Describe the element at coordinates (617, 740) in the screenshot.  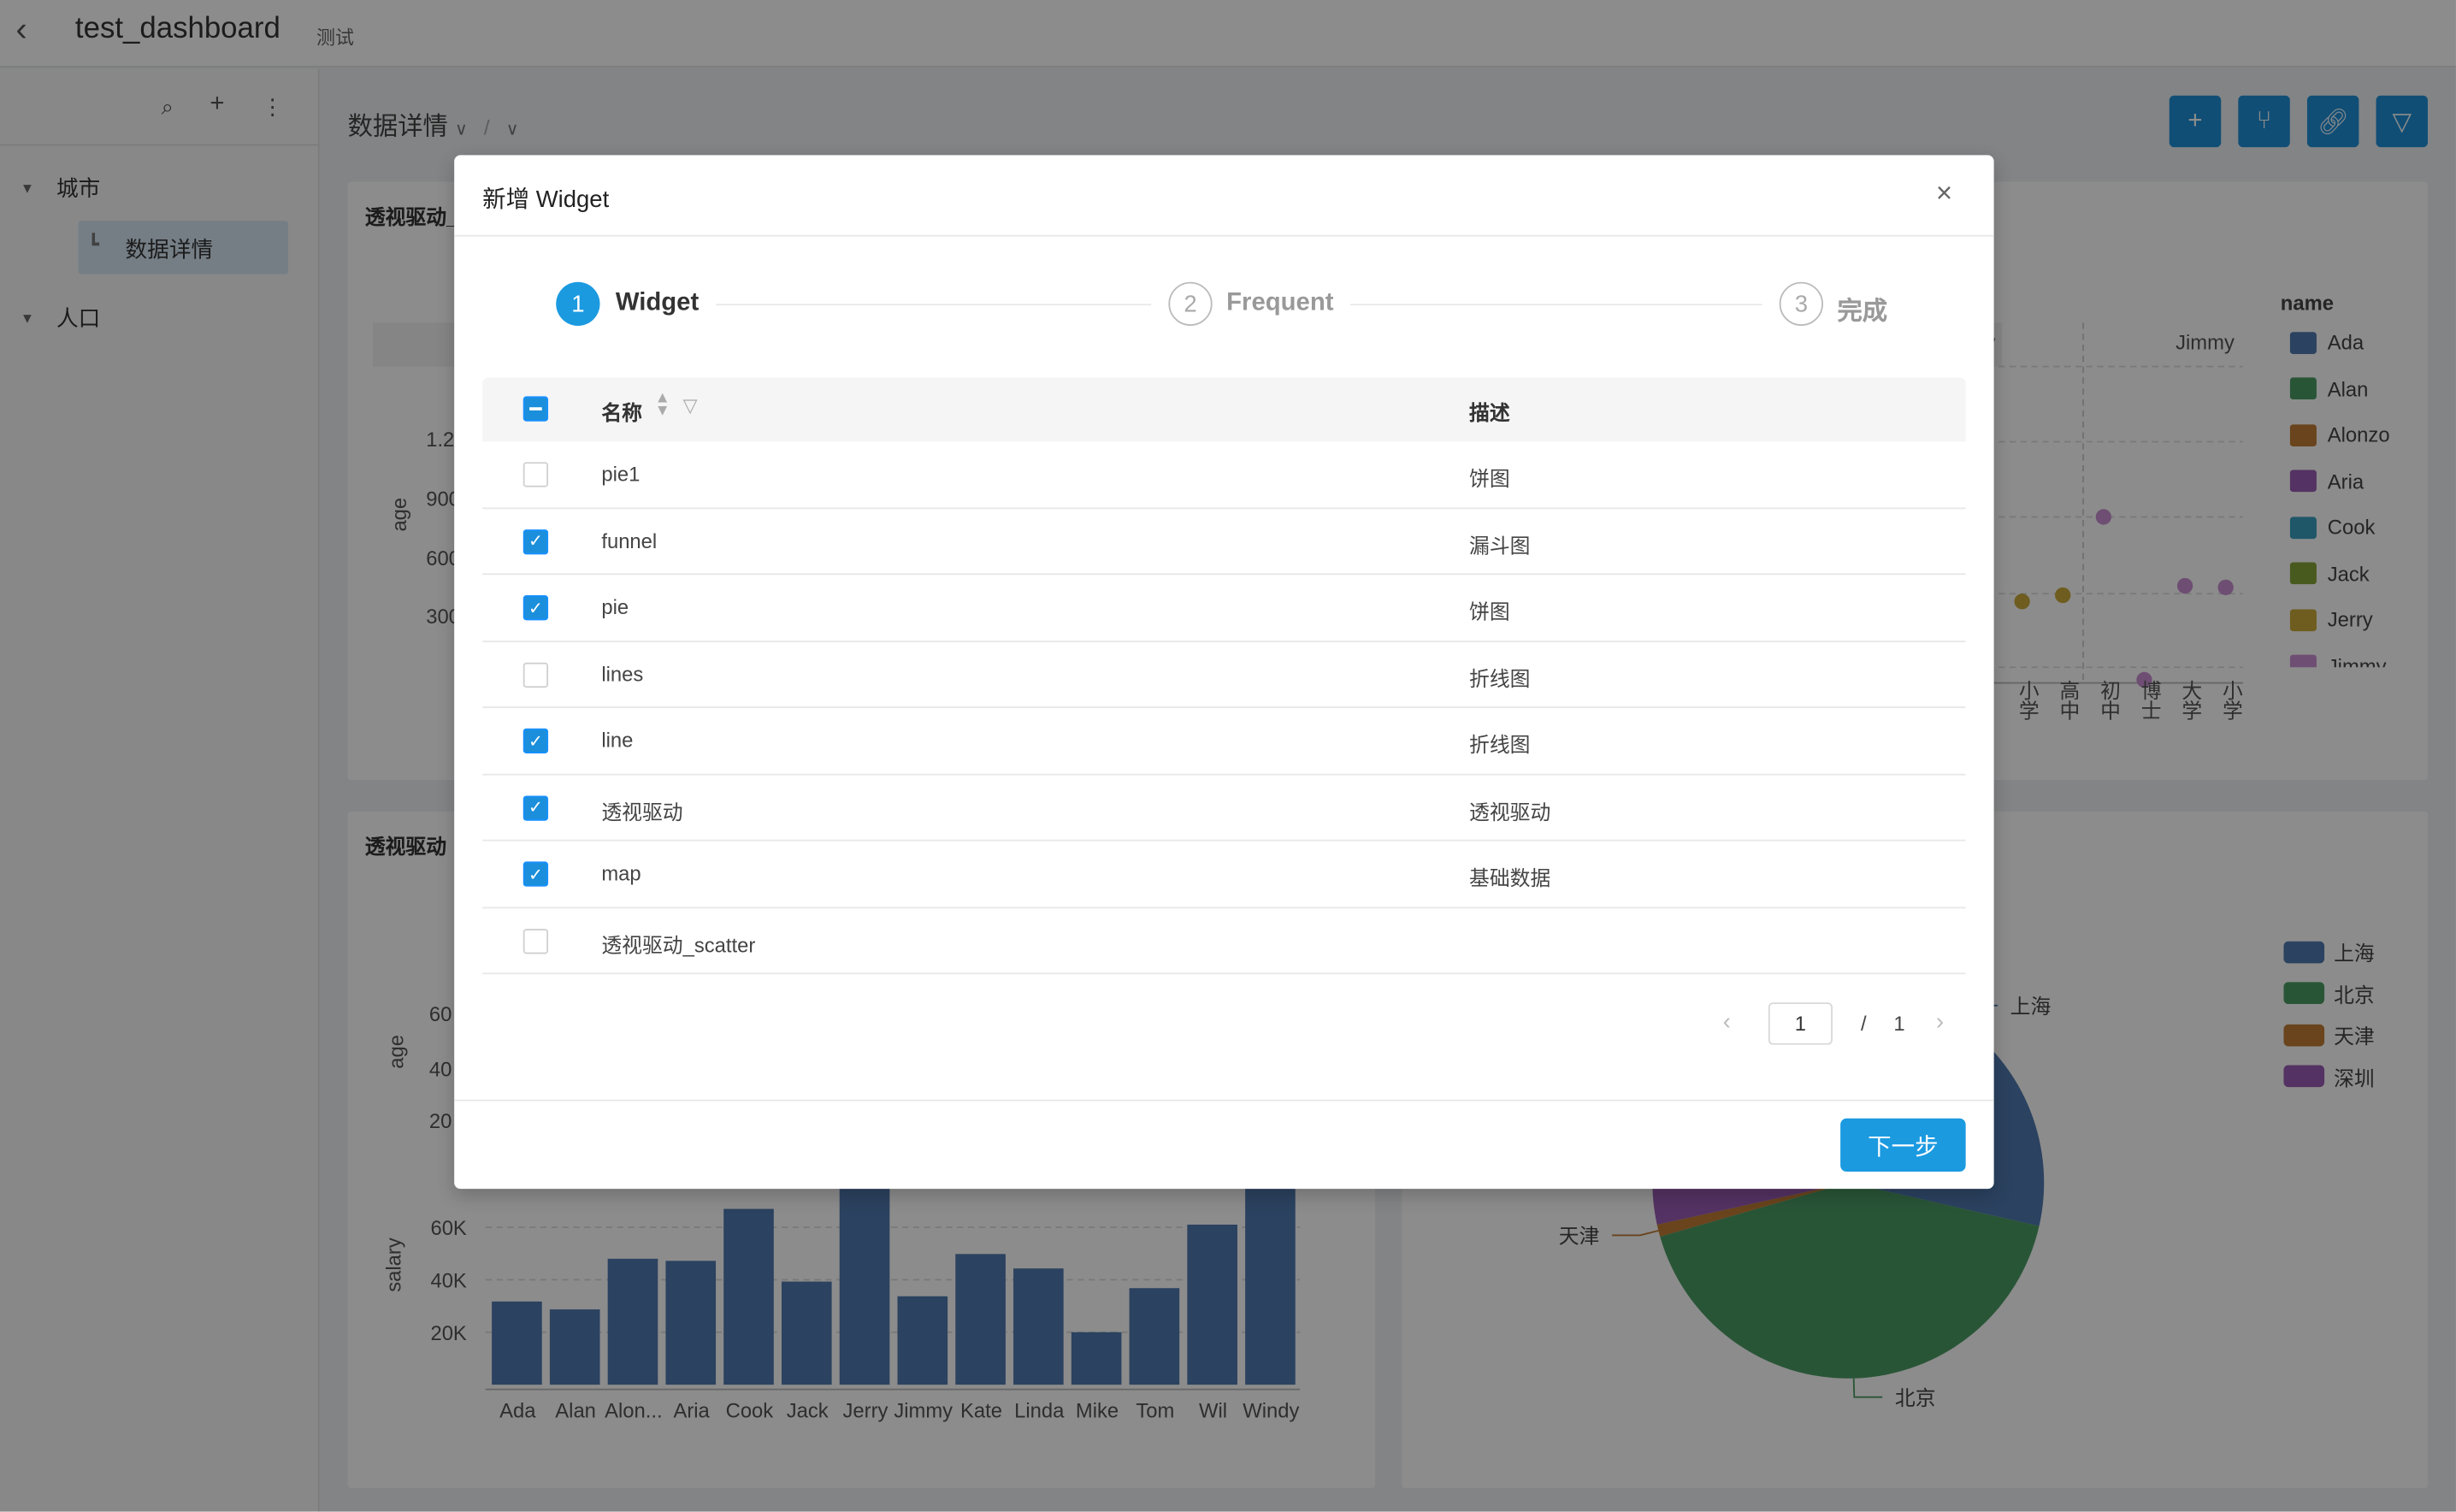
I see `row-name: line` at that location.